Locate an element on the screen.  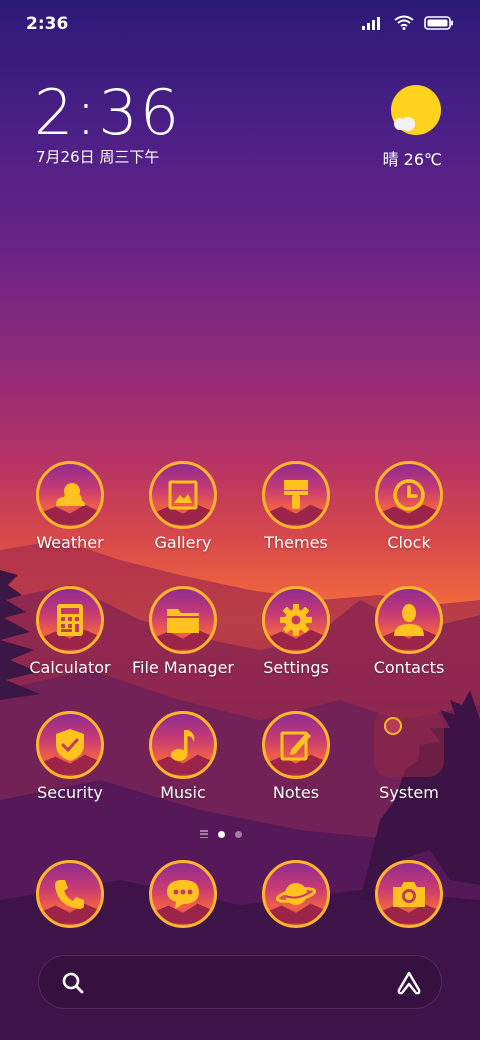
shield-icon is located at coordinates (70, 745).